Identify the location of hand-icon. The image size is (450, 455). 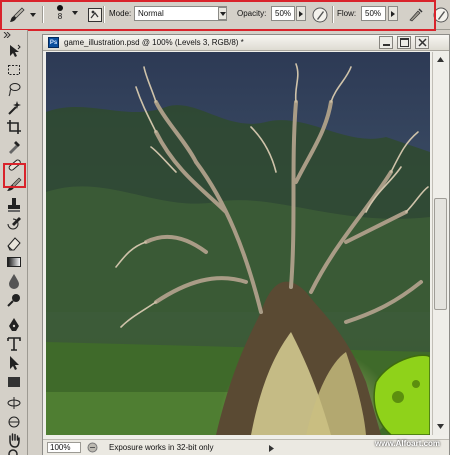
(14, 440).